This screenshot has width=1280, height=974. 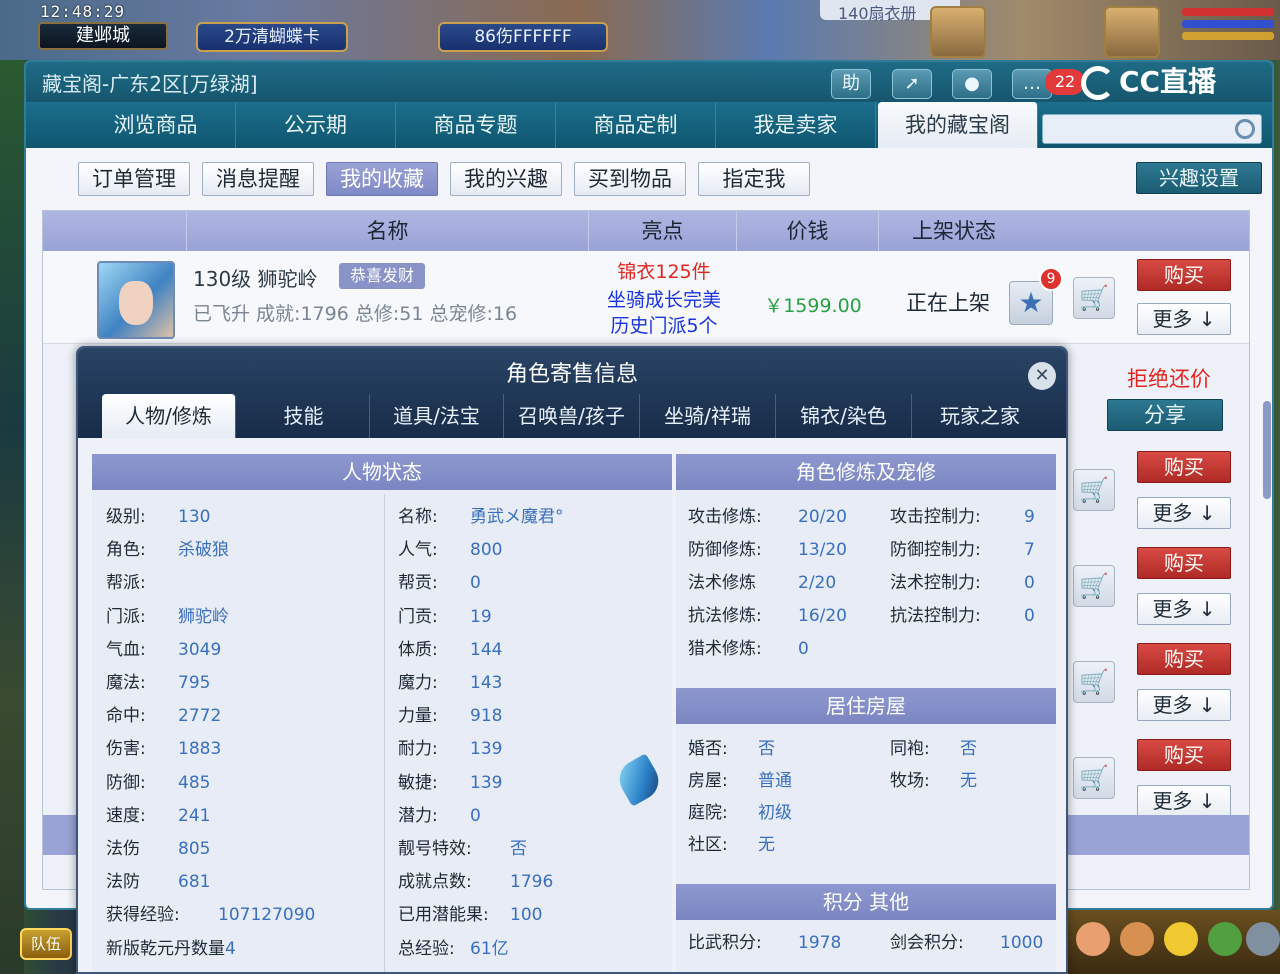 What do you see at coordinates (1168, 81) in the screenshot?
I see `cc-live-label: CC直播` at bounding box center [1168, 81].